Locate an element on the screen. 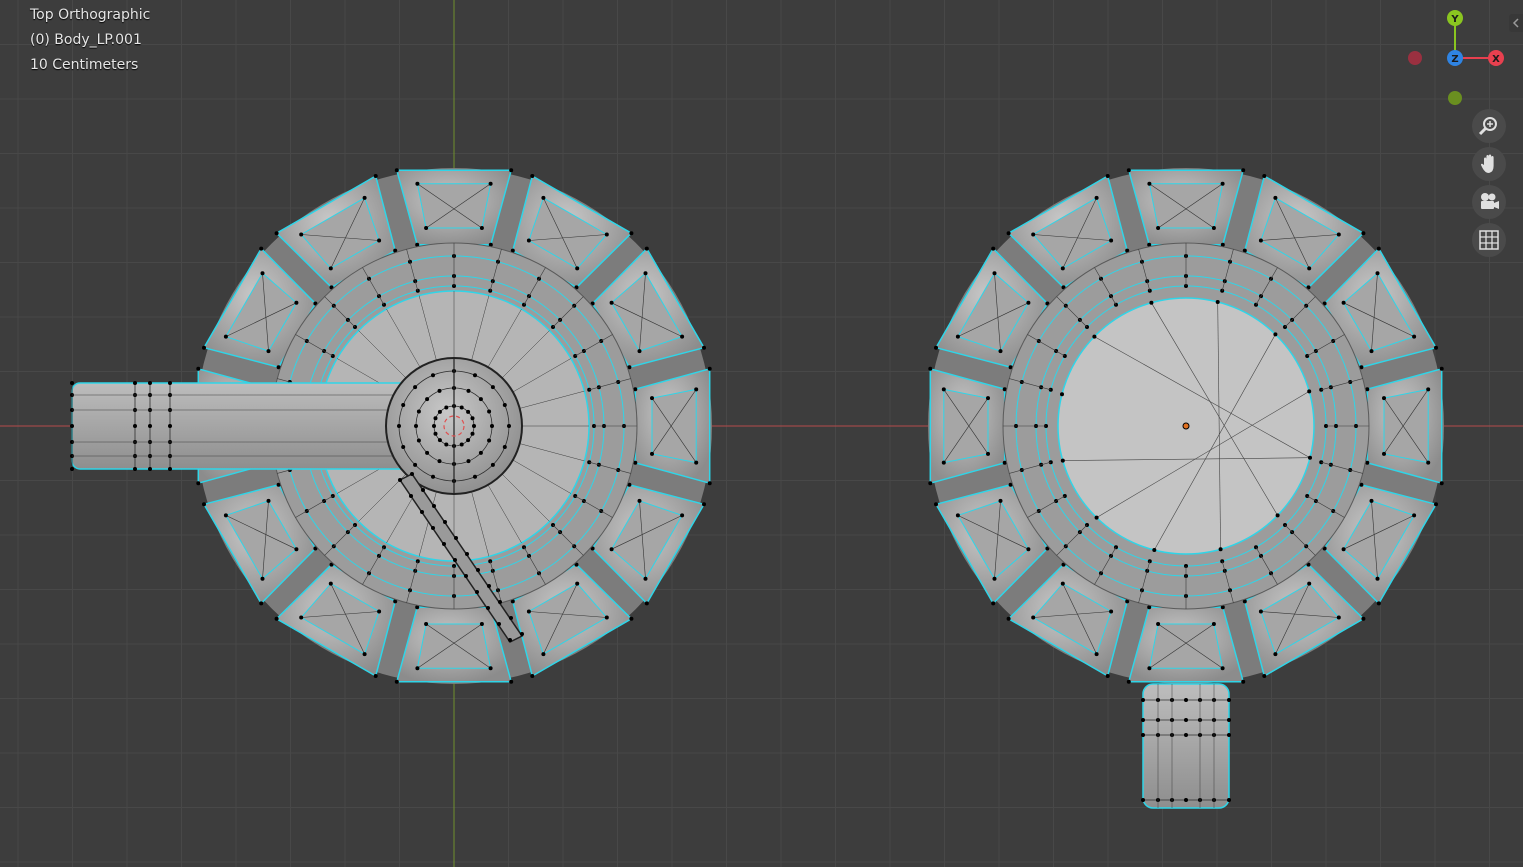 This screenshot has height=867, width=1523. pan-button is located at coordinates (1489, 164).